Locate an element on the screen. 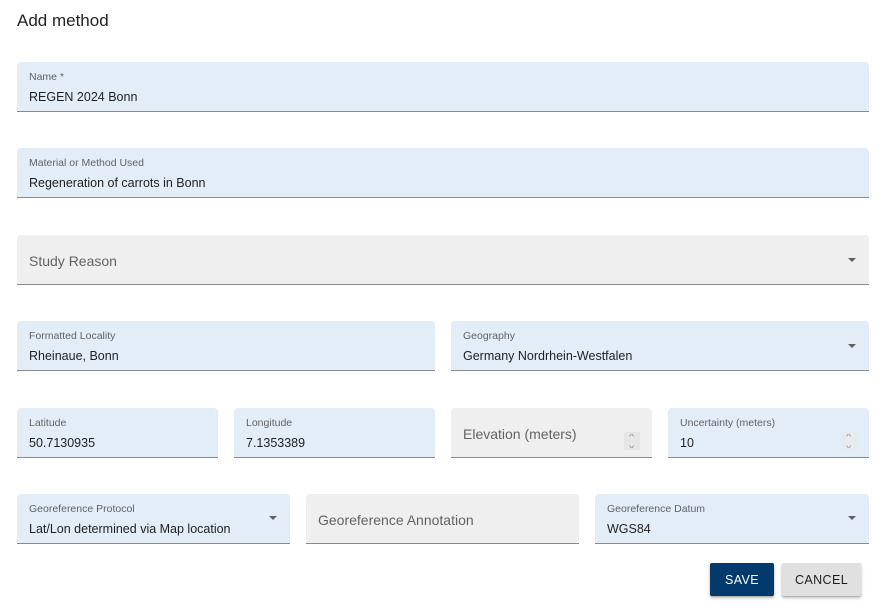 The image size is (887, 615). geography-value: Germany Nordrhein-Westfalen is located at coordinates (548, 356).